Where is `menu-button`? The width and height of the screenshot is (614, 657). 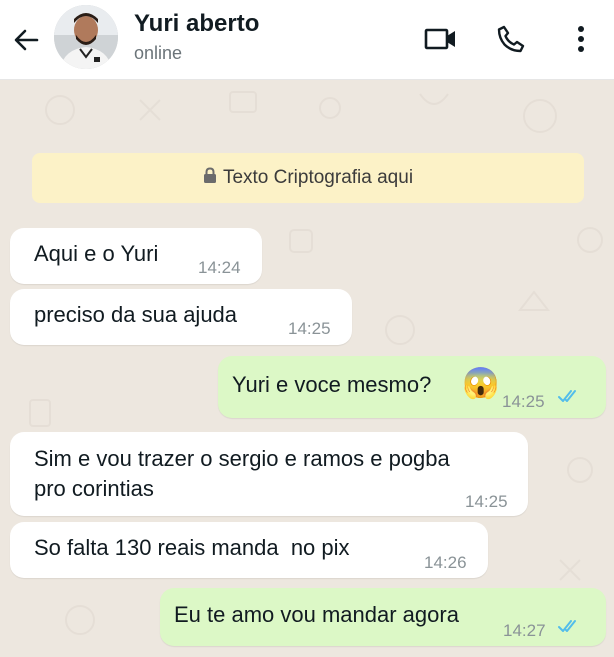
menu-button is located at coordinates (581, 39).